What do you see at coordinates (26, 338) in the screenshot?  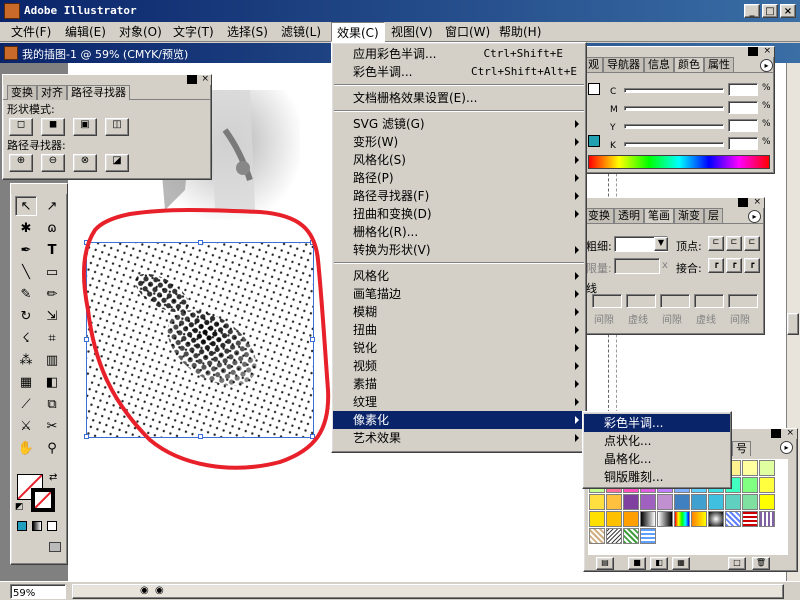 I see `warp-tool-icon: ☇` at bounding box center [26, 338].